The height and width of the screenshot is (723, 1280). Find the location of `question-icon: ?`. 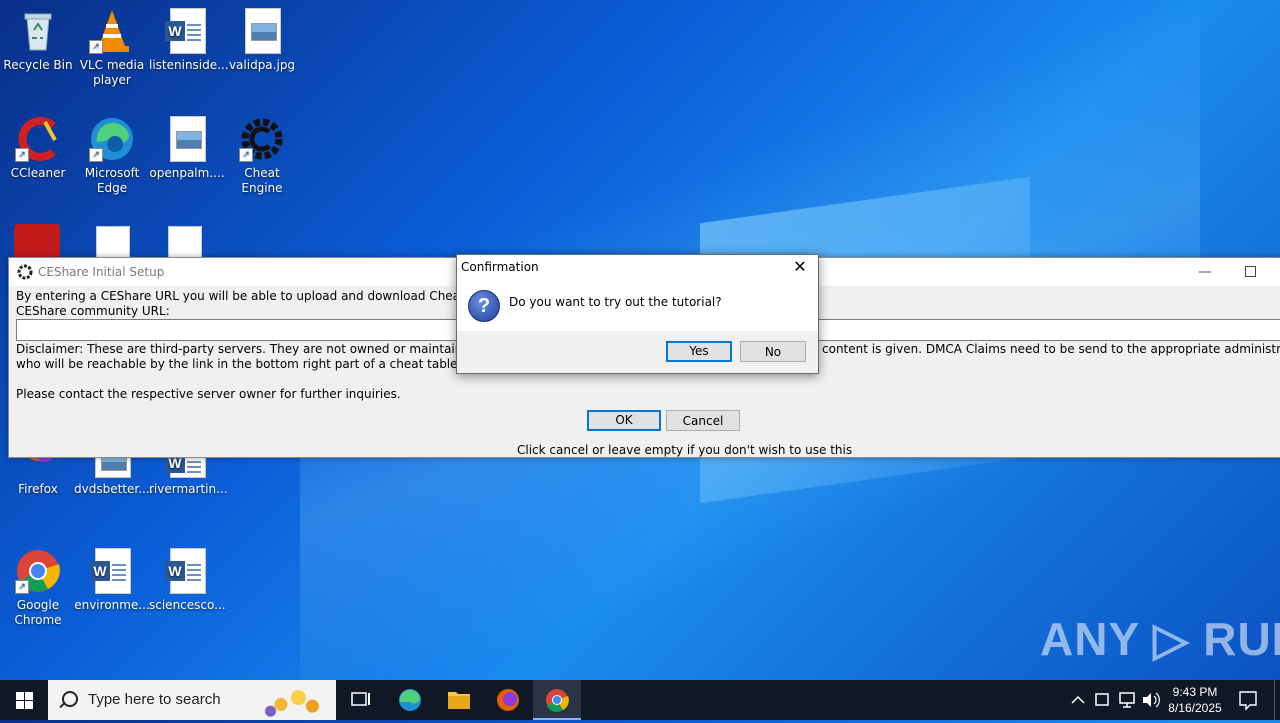

question-icon: ? is located at coordinates (484, 306).